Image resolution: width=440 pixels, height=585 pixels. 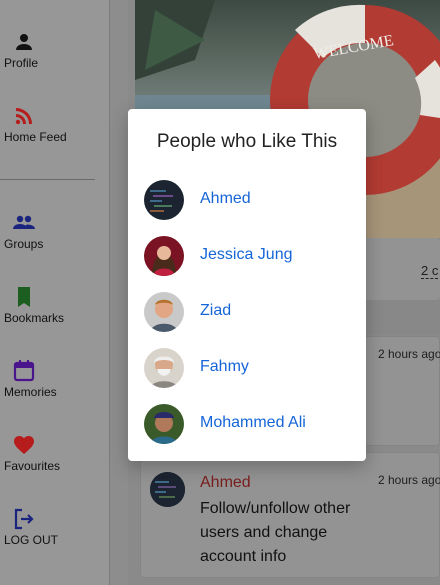 I want to click on liker-row: Jessica Jung, so click(x=249, y=256).